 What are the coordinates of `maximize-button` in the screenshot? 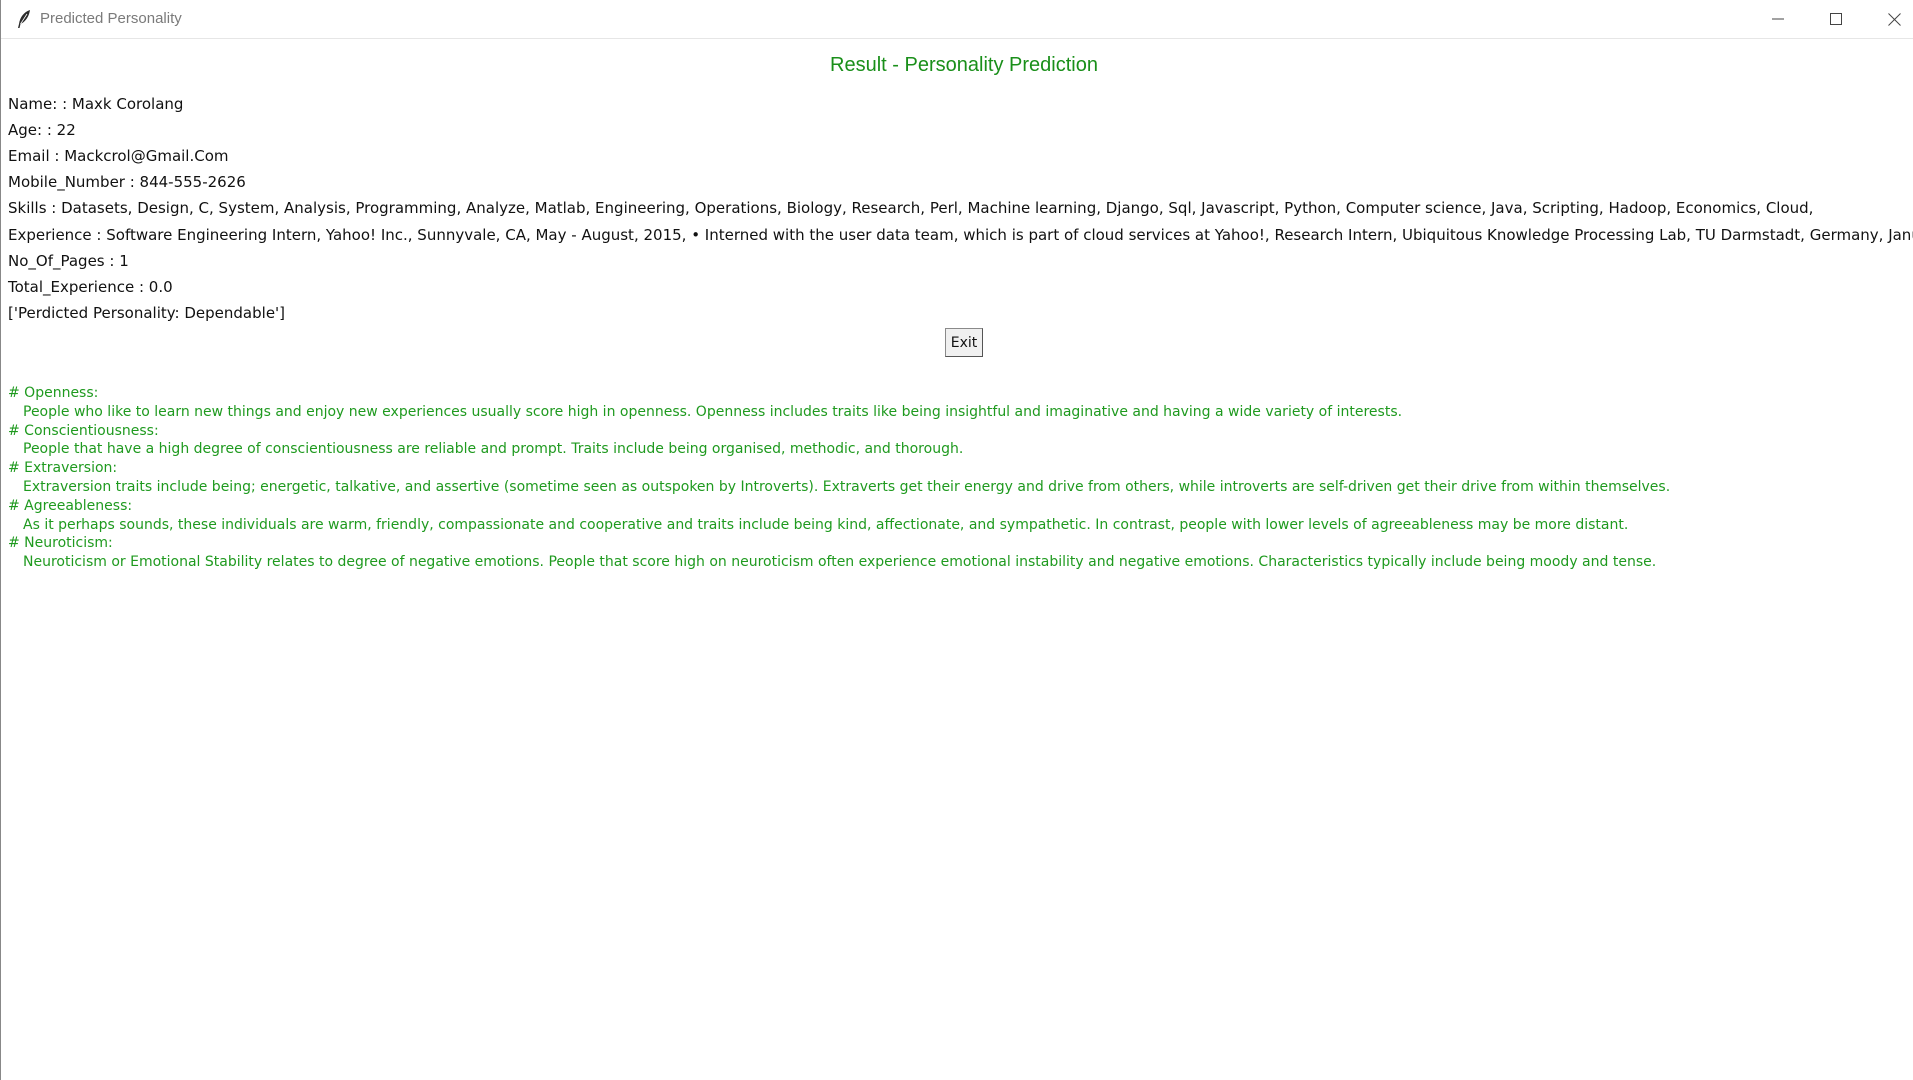 It's located at (1836, 19).